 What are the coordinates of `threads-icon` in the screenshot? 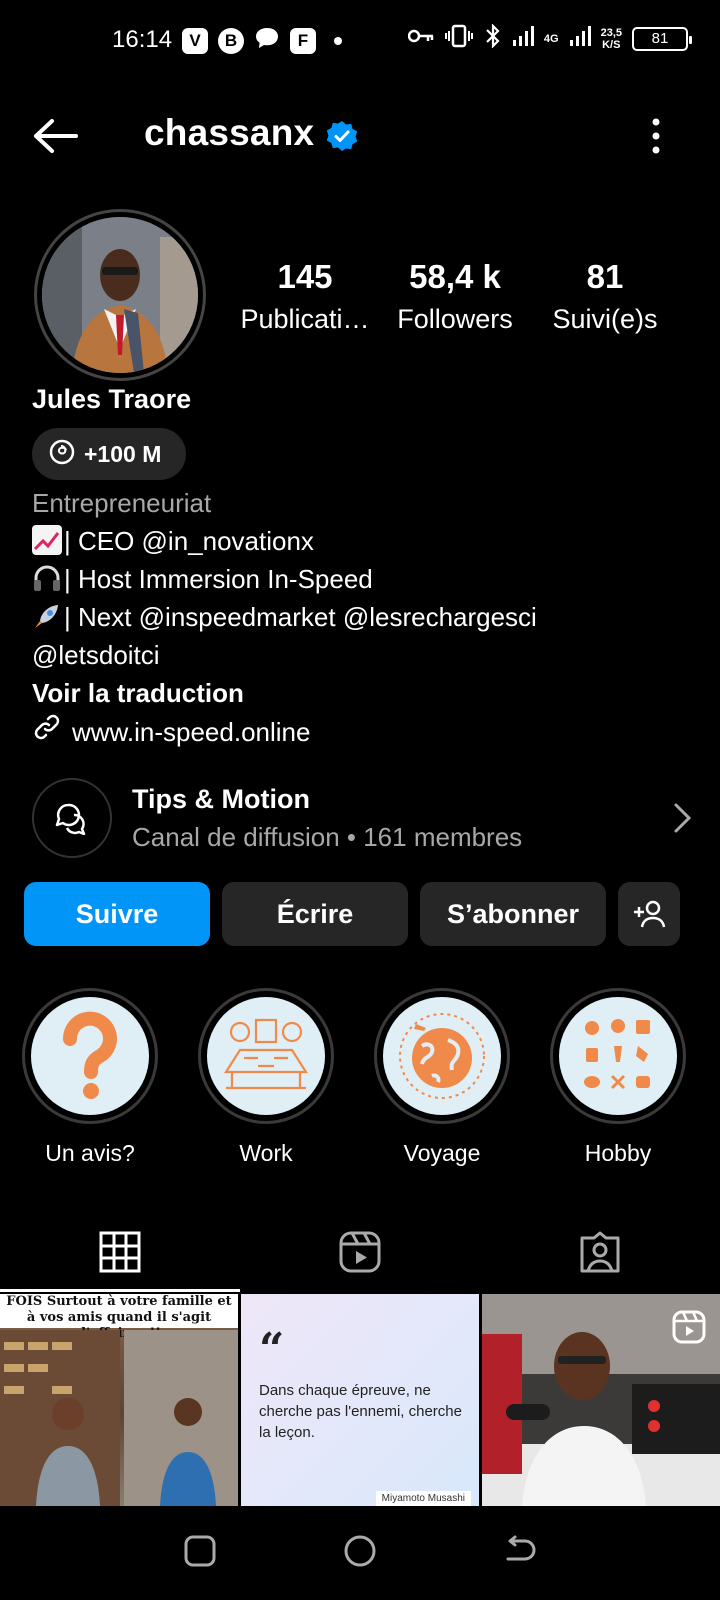 It's located at (62, 454).